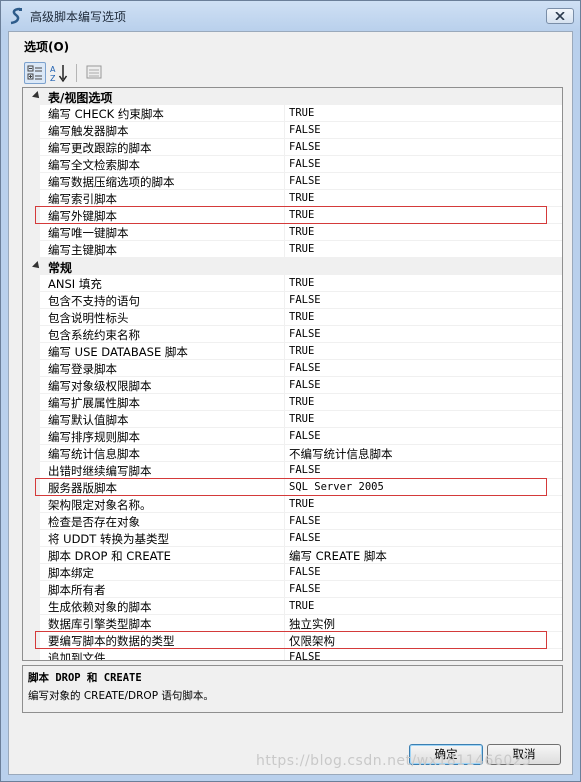 This screenshot has width=581, height=782. Describe the element at coordinates (560, 16) in the screenshot. I see `close-button` at that location.